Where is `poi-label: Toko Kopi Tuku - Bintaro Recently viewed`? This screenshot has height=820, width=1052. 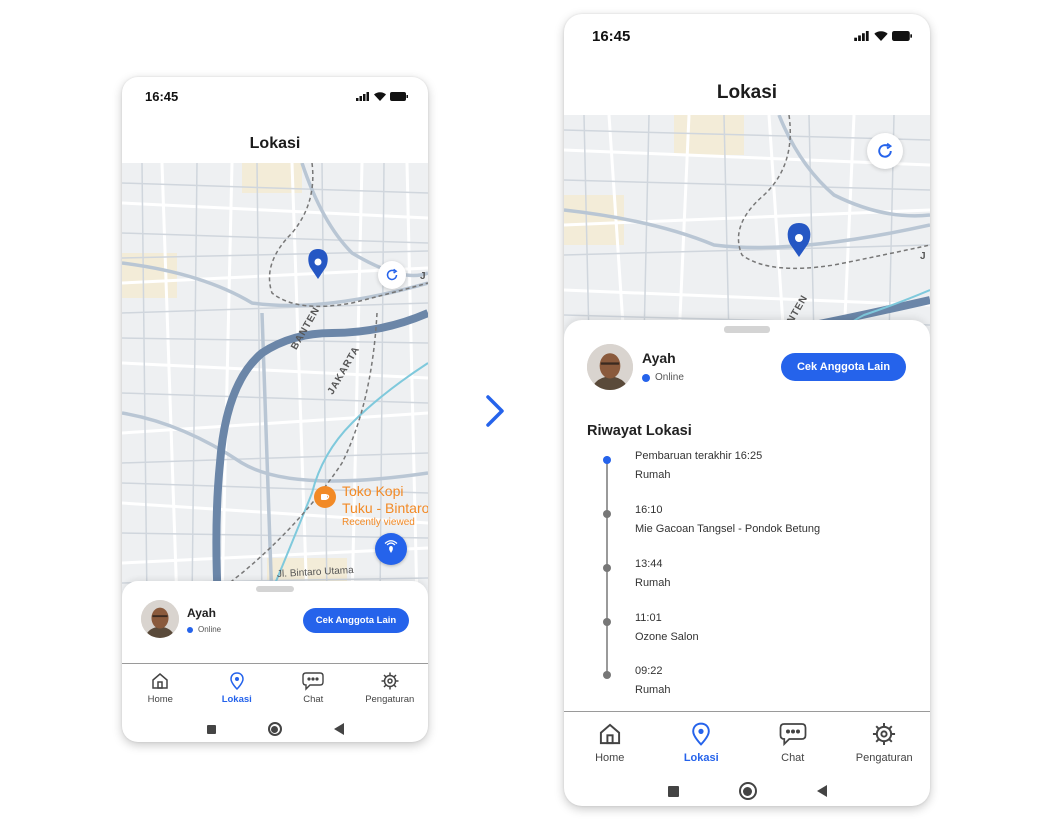
poi-label: Toko Kopi Tuku - Bintaro Recently viewed is located at coordinates (385, 506).